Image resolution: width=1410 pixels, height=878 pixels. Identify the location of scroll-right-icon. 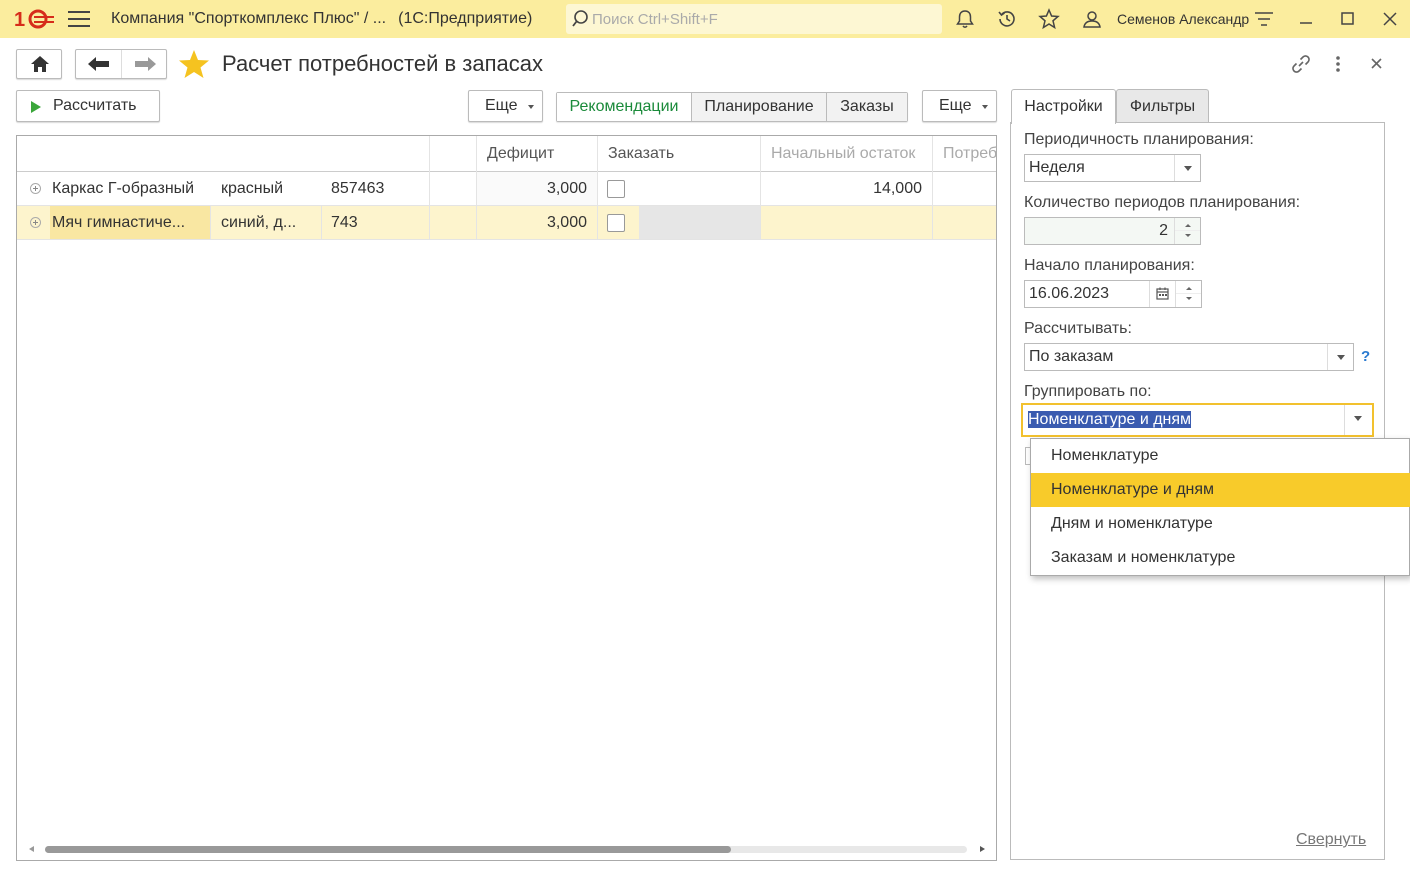
(982, 849).